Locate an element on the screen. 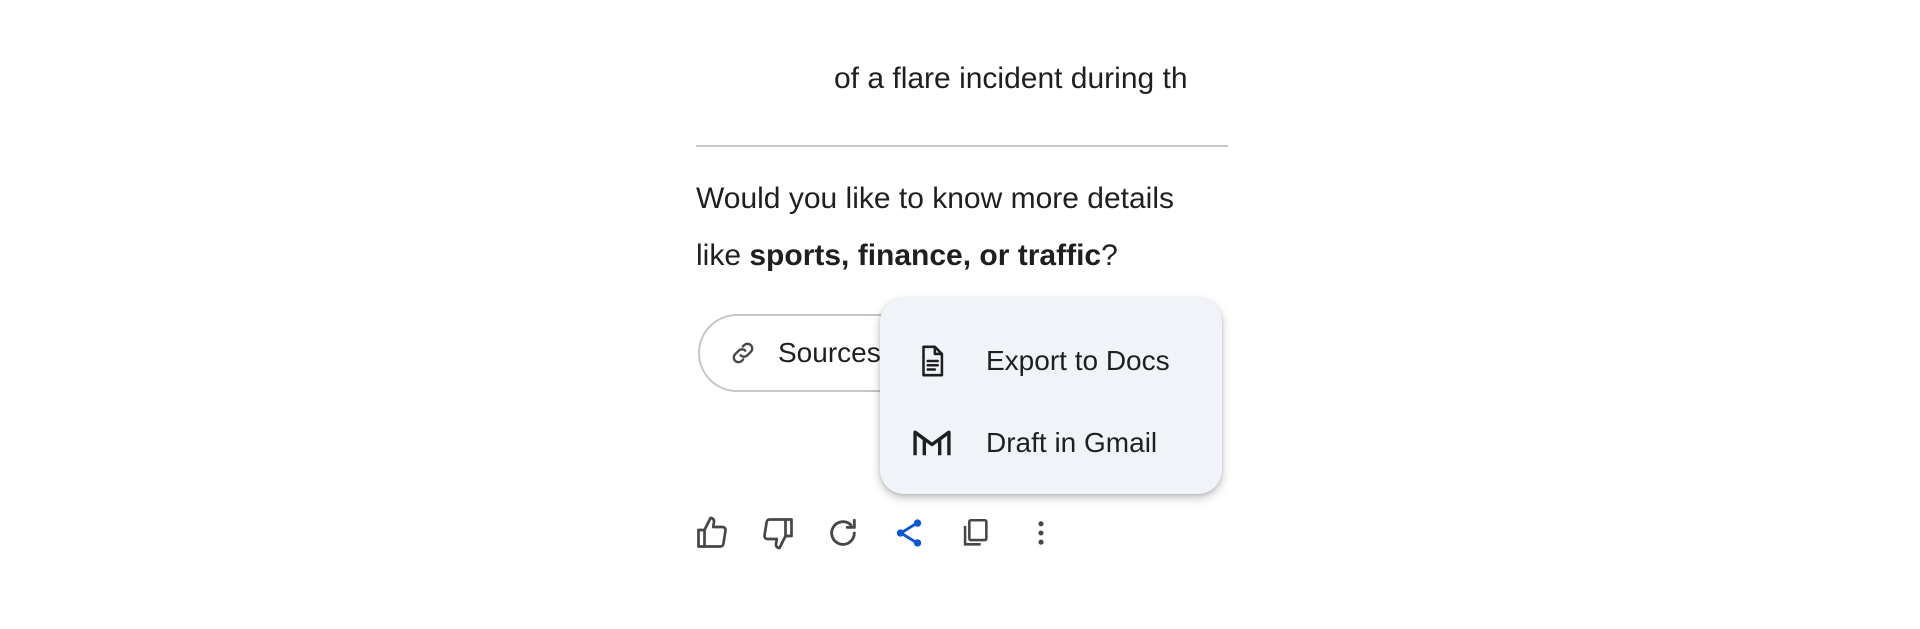 The width and height of the screenshot is (1920, 629). sources-label: Sources is located at coordinates (829, 352).